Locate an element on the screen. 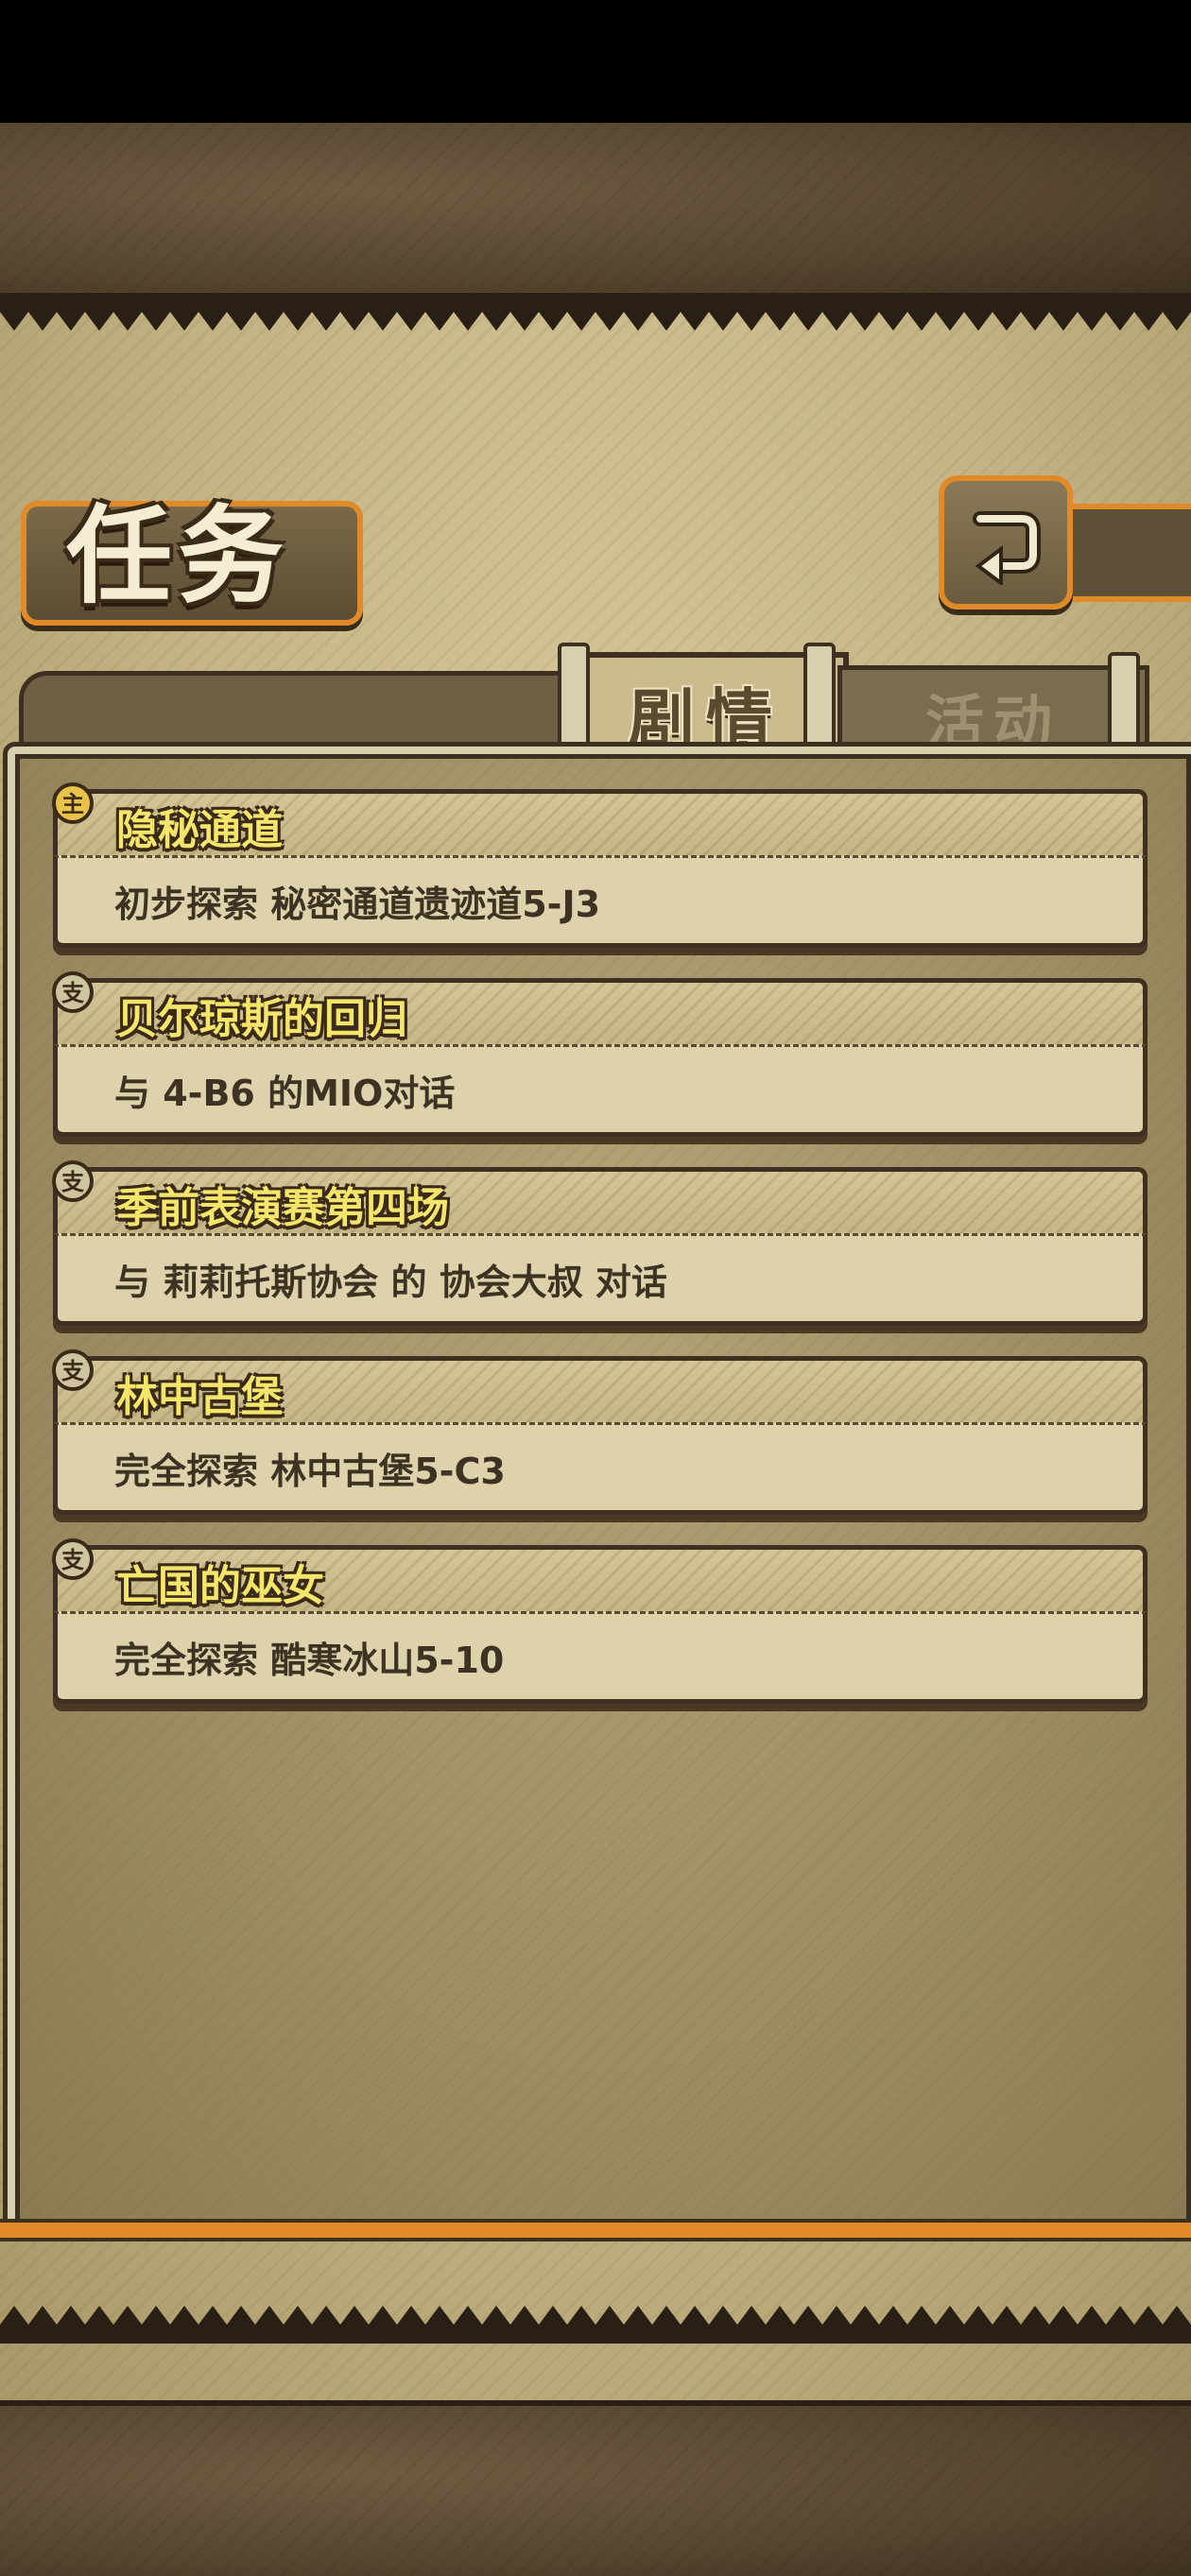  quest-item: 贝尔琼斯的回归 与 4-B6 的MIO对话 支 is located at coordinates (600, 1055).